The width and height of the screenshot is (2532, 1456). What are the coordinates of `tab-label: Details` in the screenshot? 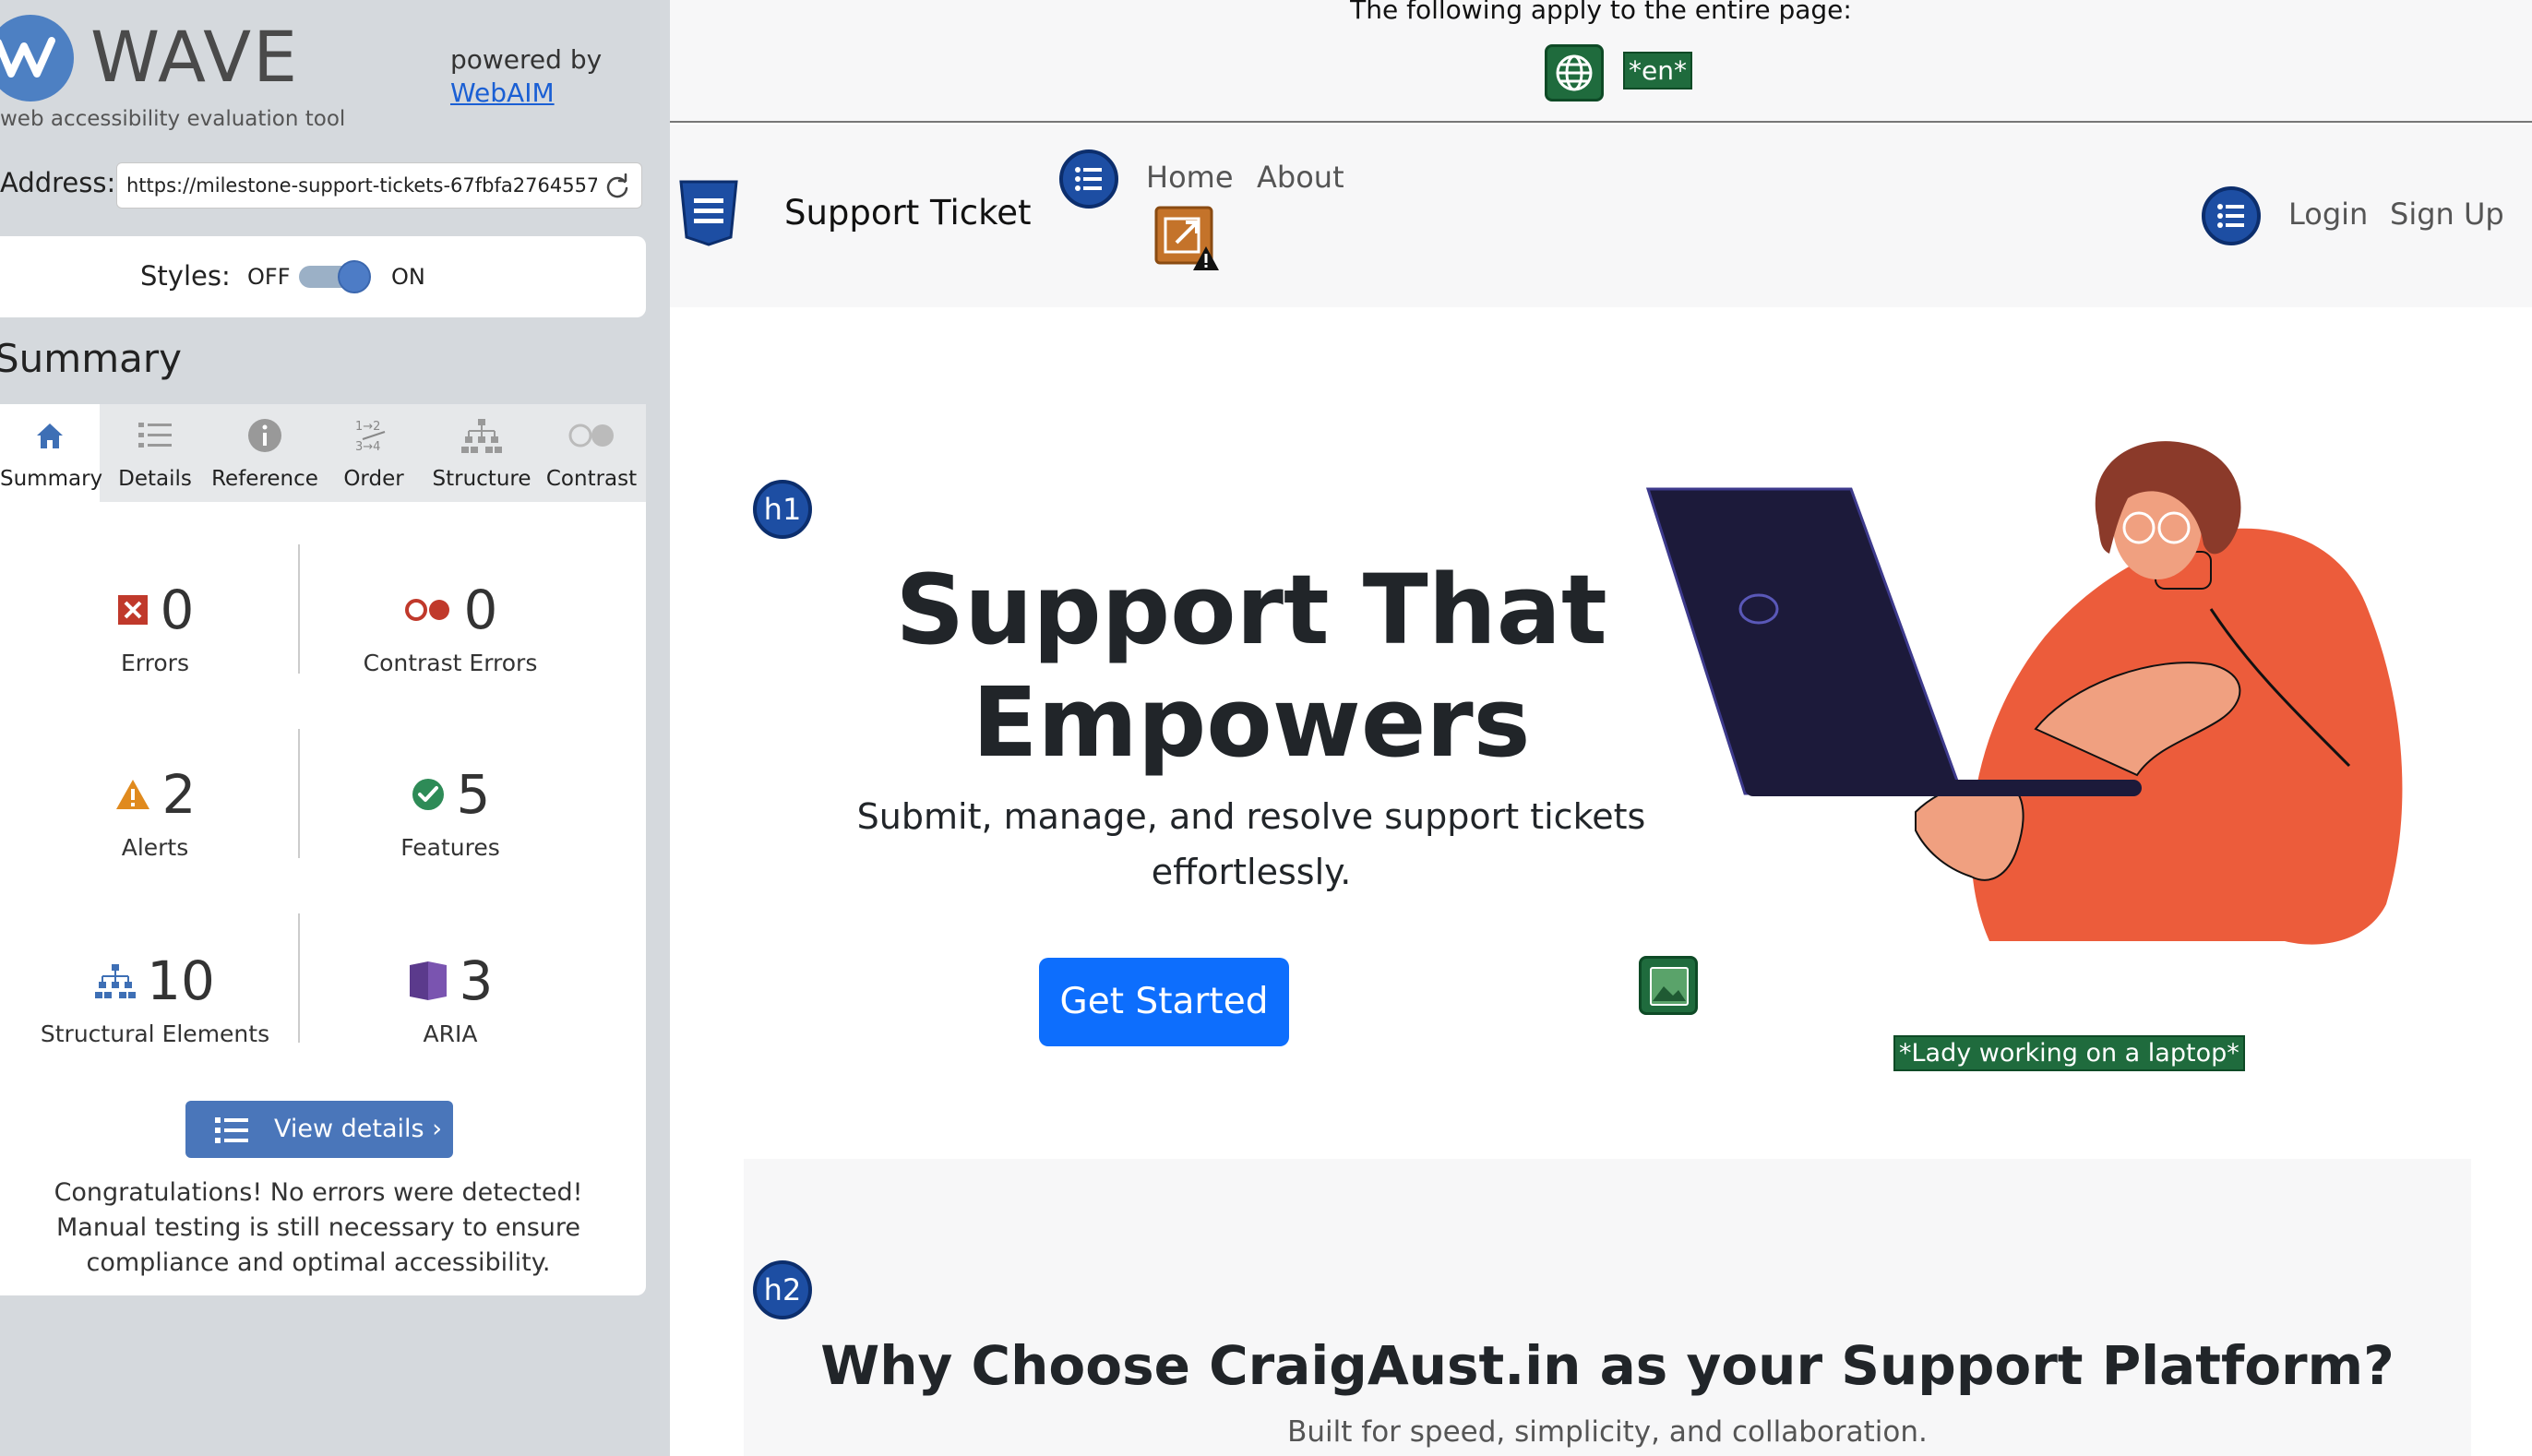 It's located at (155, 479).